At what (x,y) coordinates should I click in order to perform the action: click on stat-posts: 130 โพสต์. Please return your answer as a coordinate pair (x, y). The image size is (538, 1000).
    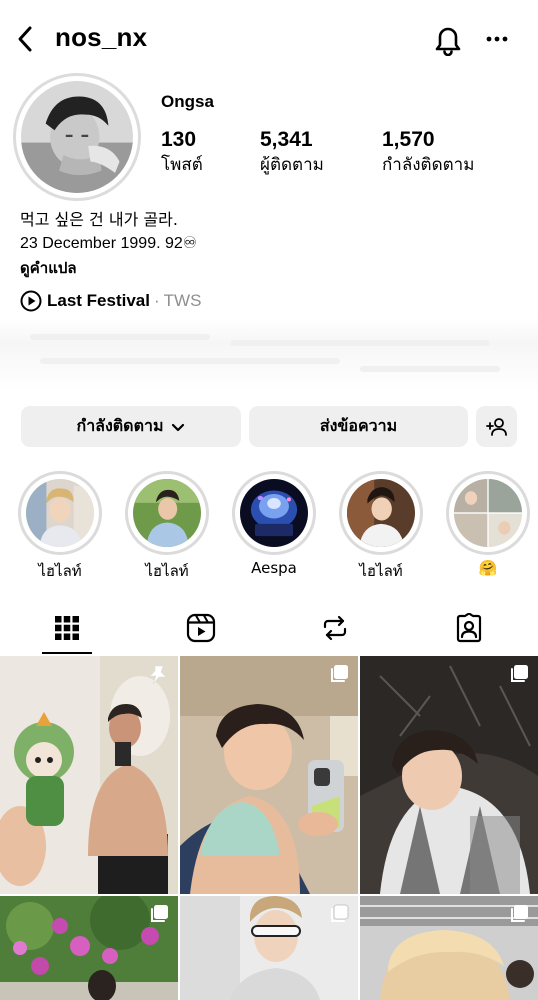
    Looking at the image, I should click on (182, 153).